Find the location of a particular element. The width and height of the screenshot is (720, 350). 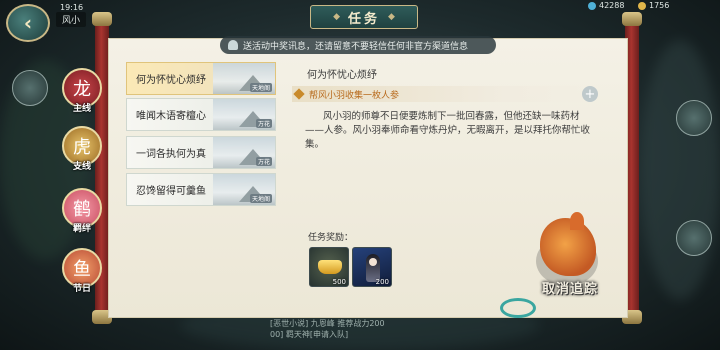

quest-item: 万花 唯闻木语寄檀心 is located at coordinates (201, 114).